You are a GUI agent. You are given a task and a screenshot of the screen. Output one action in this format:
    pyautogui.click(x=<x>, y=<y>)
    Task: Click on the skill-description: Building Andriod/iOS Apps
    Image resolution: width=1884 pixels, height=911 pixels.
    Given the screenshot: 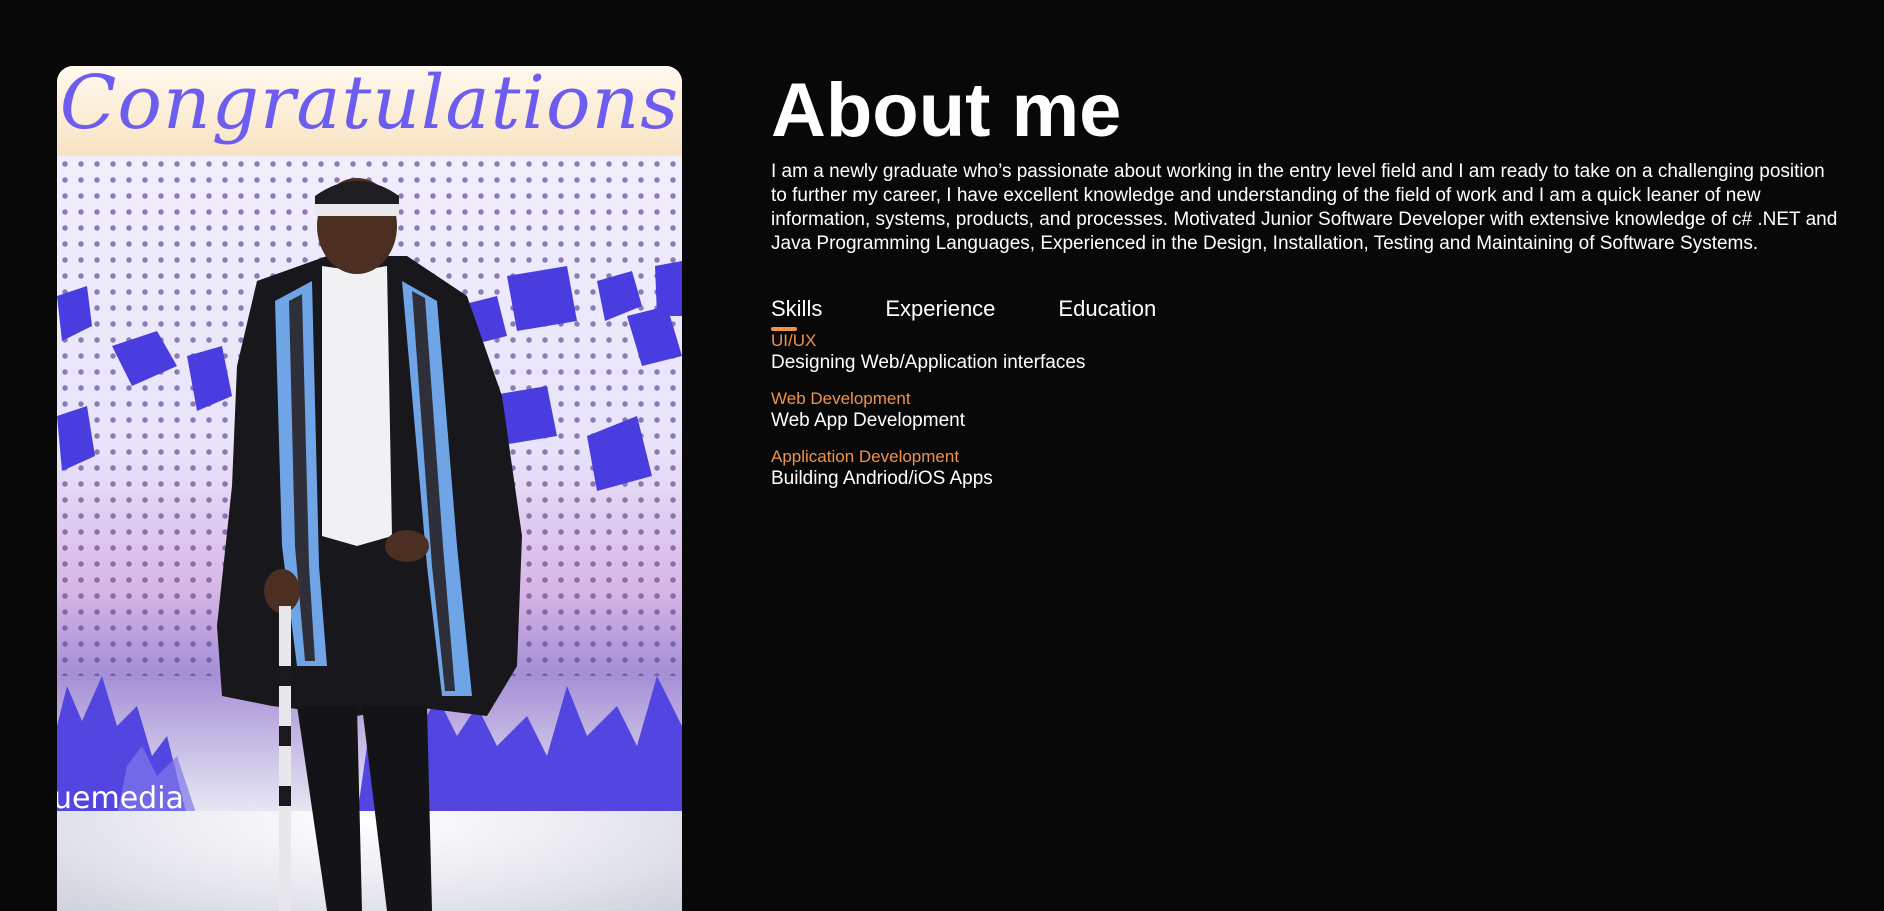 What is the action you would take?
    pyautogui.click(x=882, y=478)
    